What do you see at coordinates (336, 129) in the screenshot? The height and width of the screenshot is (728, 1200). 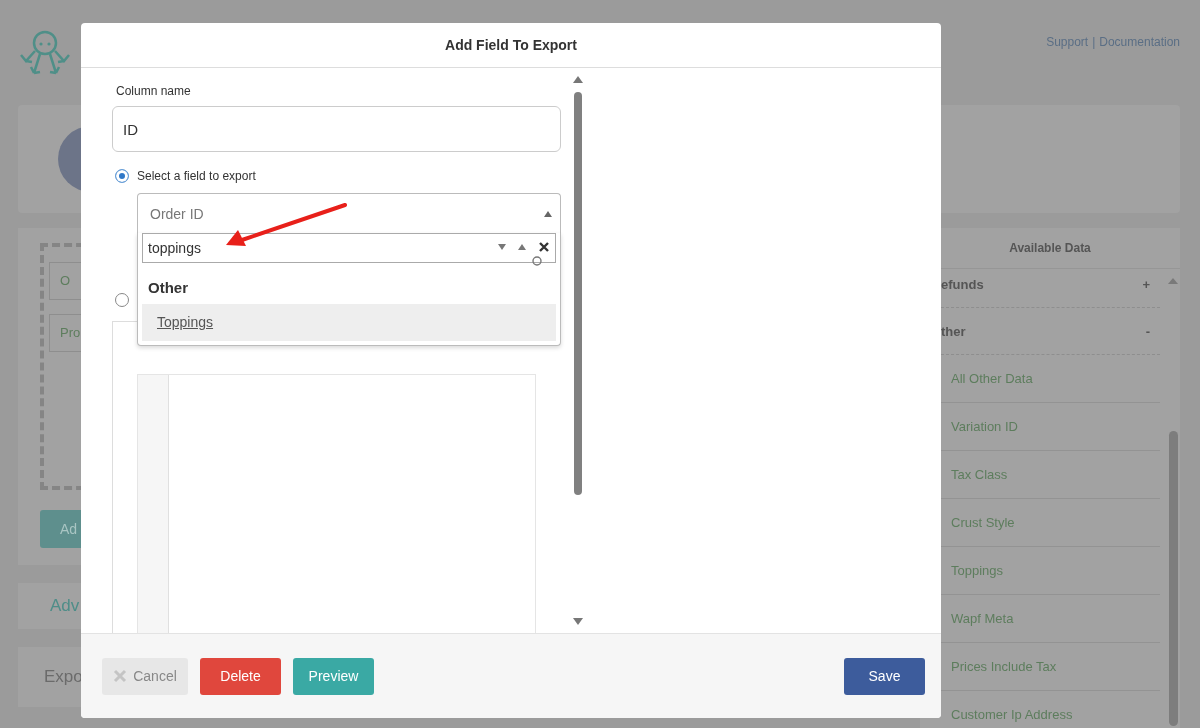 I see `column-name-field: ID` at bounding box center [336, 129].